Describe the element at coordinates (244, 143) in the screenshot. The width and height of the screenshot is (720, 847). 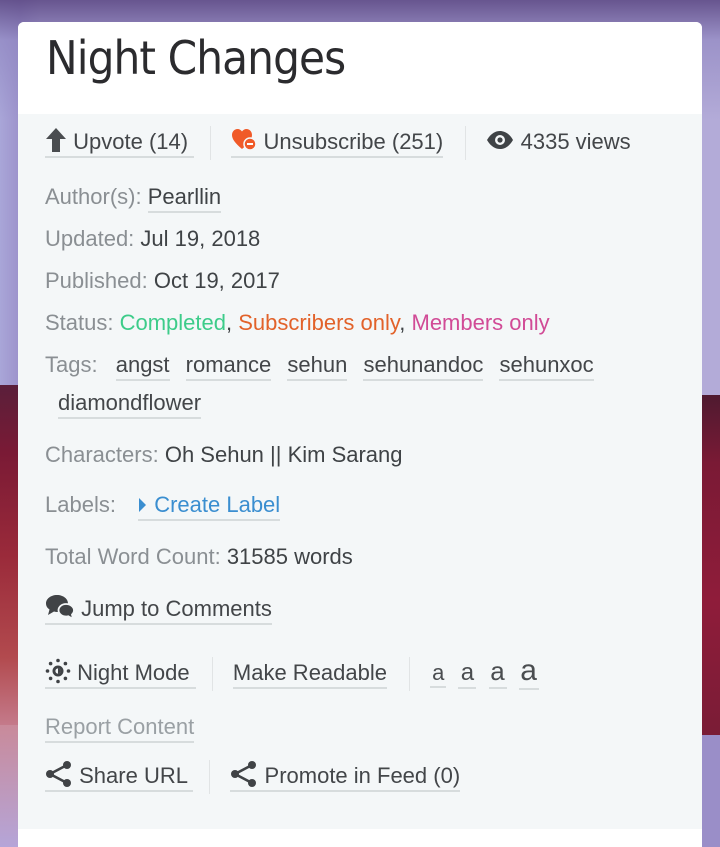
I see `heart-minus-icon` at that location.